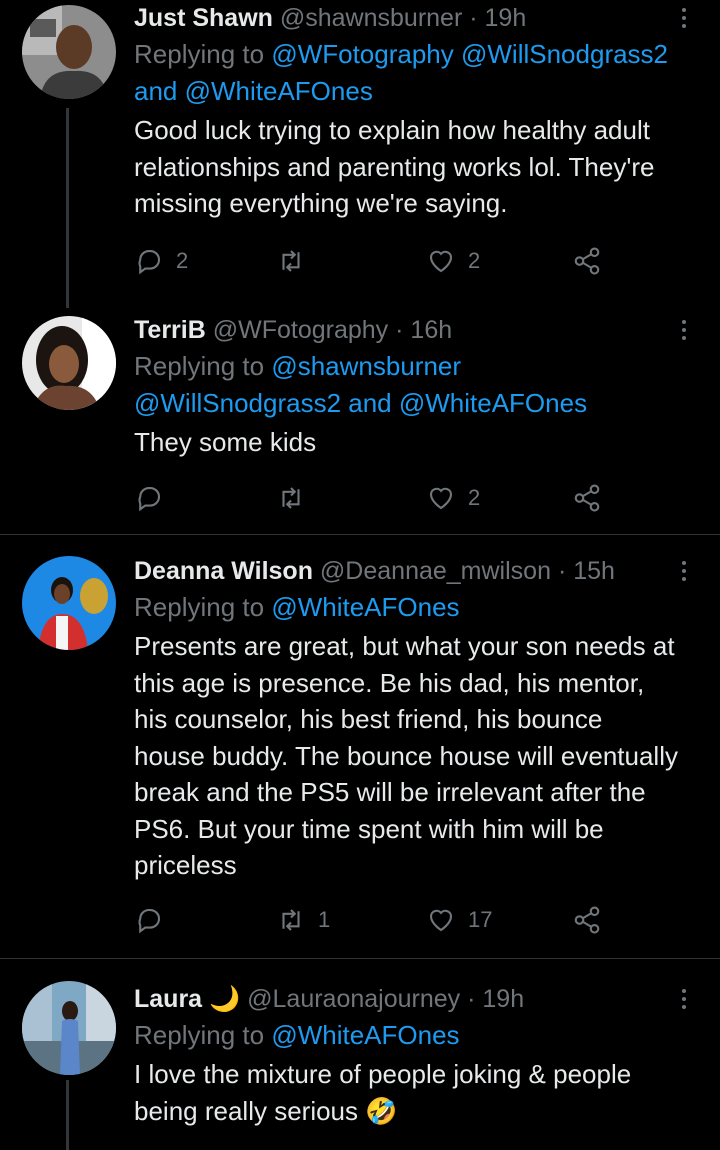 This screenshot has height=1150, width=720. What do you see at coordinates (223, 571) in the screenshot?
I see `display-name: Deanna Wilson` at bounding box center [223, 571].